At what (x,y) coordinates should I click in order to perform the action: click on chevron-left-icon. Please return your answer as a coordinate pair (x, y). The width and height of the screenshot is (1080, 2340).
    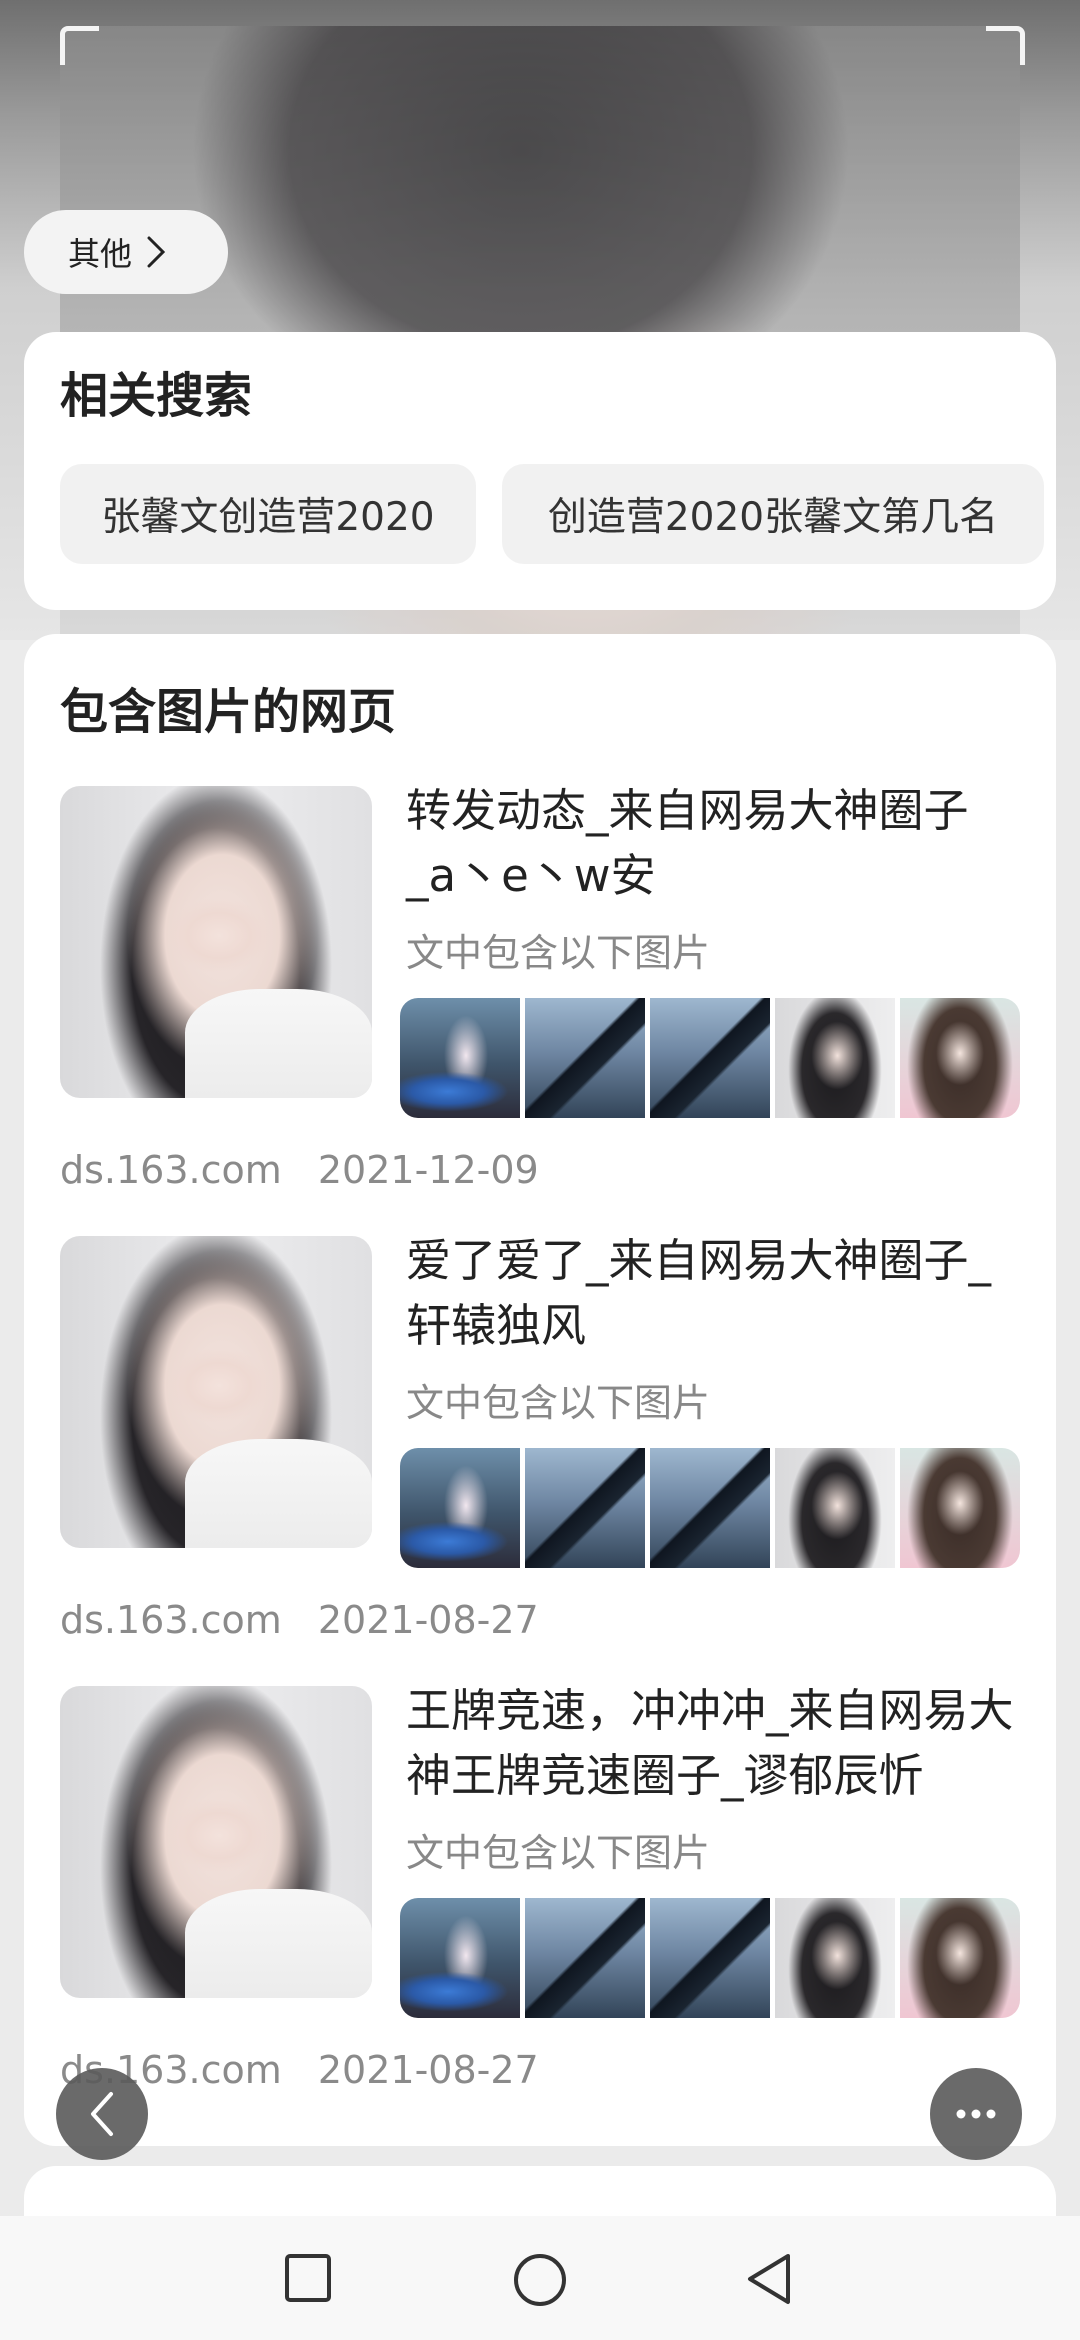
    Looking at the image, I should click on (102, 2114).